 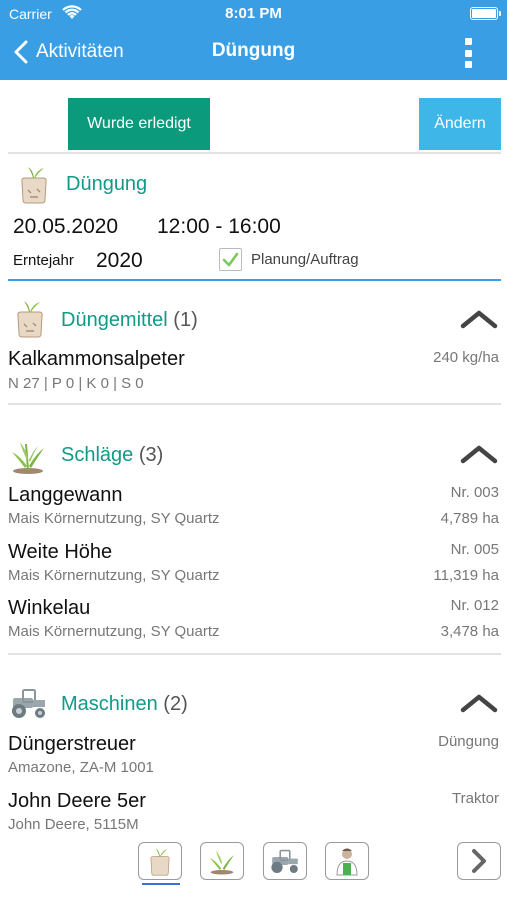 What do you see at coordinates (151, 455) in the screenshot?
I see `section-count: (3)` at bounding box center [151, 455].